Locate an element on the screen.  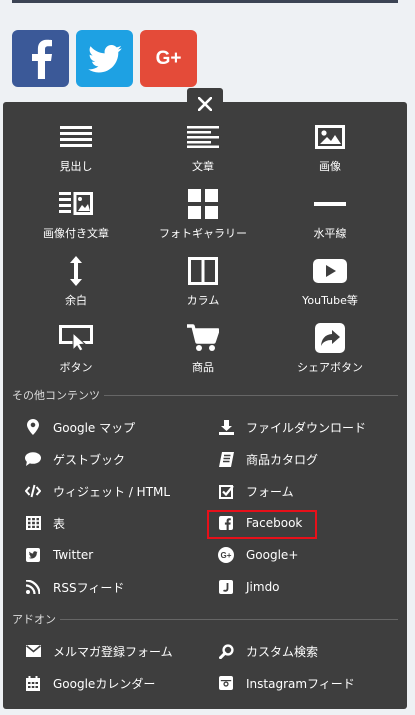
item-label: Googleカレンダー is located at coordinates (104, 683).